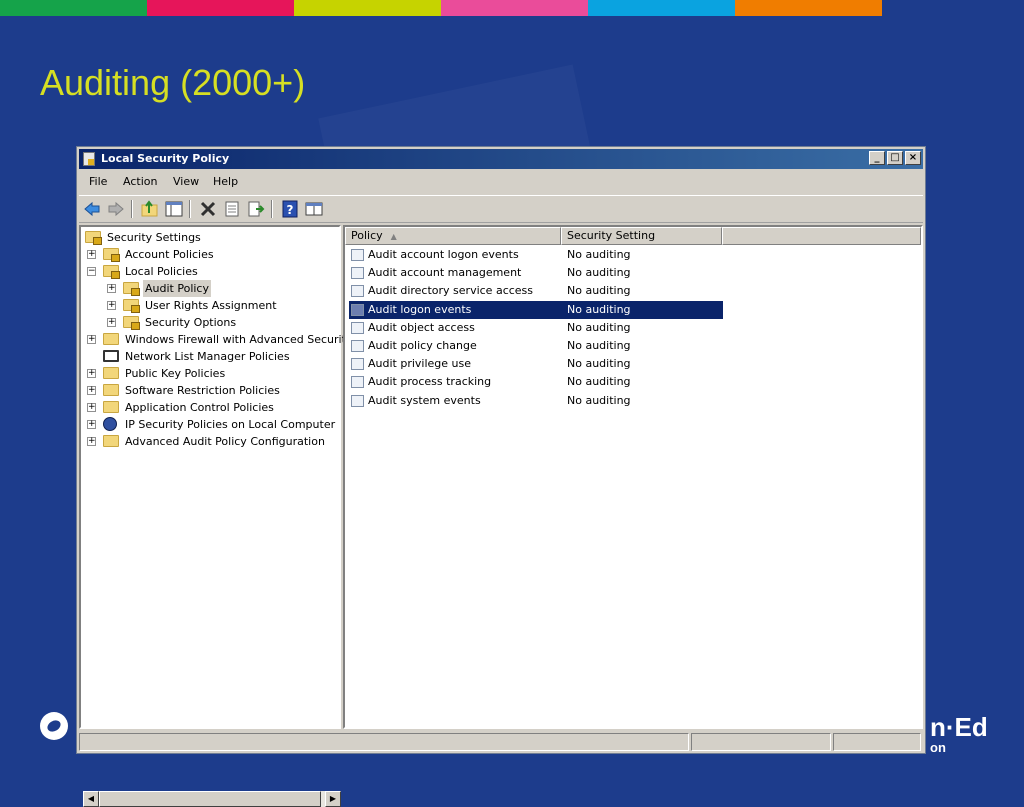 The image size is (1024, 807). Describe the element at coordinates (92, 209) in the screenshot. I see `back-arrow-icon` at that location.